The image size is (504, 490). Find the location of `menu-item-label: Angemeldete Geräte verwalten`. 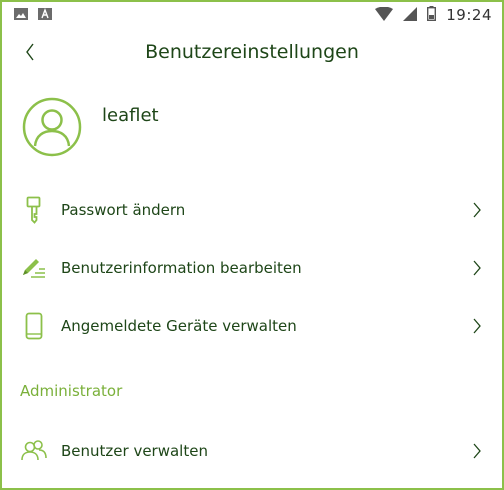

menu-item-label: Angemeldete Geräte verwalten is located at coordinates (179, 326).